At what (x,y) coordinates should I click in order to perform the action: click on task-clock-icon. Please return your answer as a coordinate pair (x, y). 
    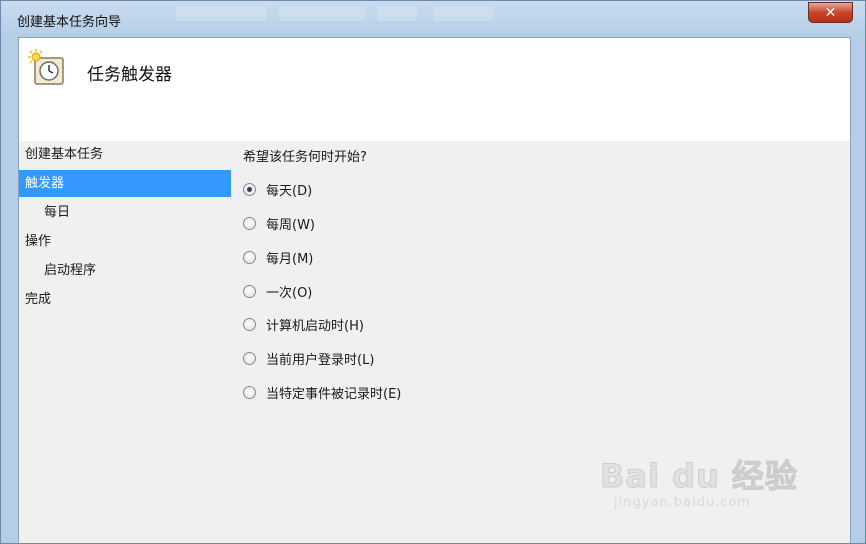
    Looking at the image, I should click on (46, 67).